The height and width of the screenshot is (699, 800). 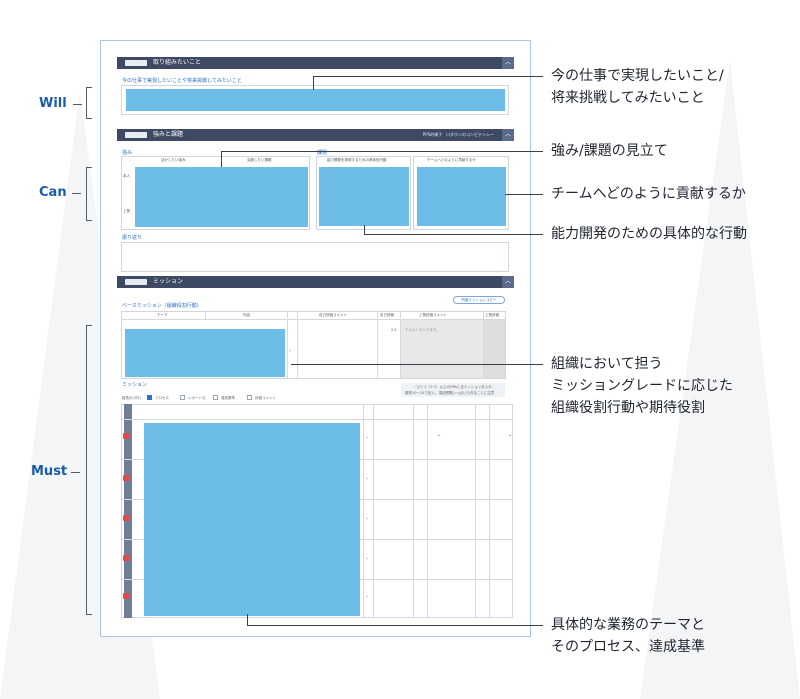 What do you see at coordinates (135, 385) in the screenshot?
I see `mission-label: ミッション` at bounding box center [135, 385].